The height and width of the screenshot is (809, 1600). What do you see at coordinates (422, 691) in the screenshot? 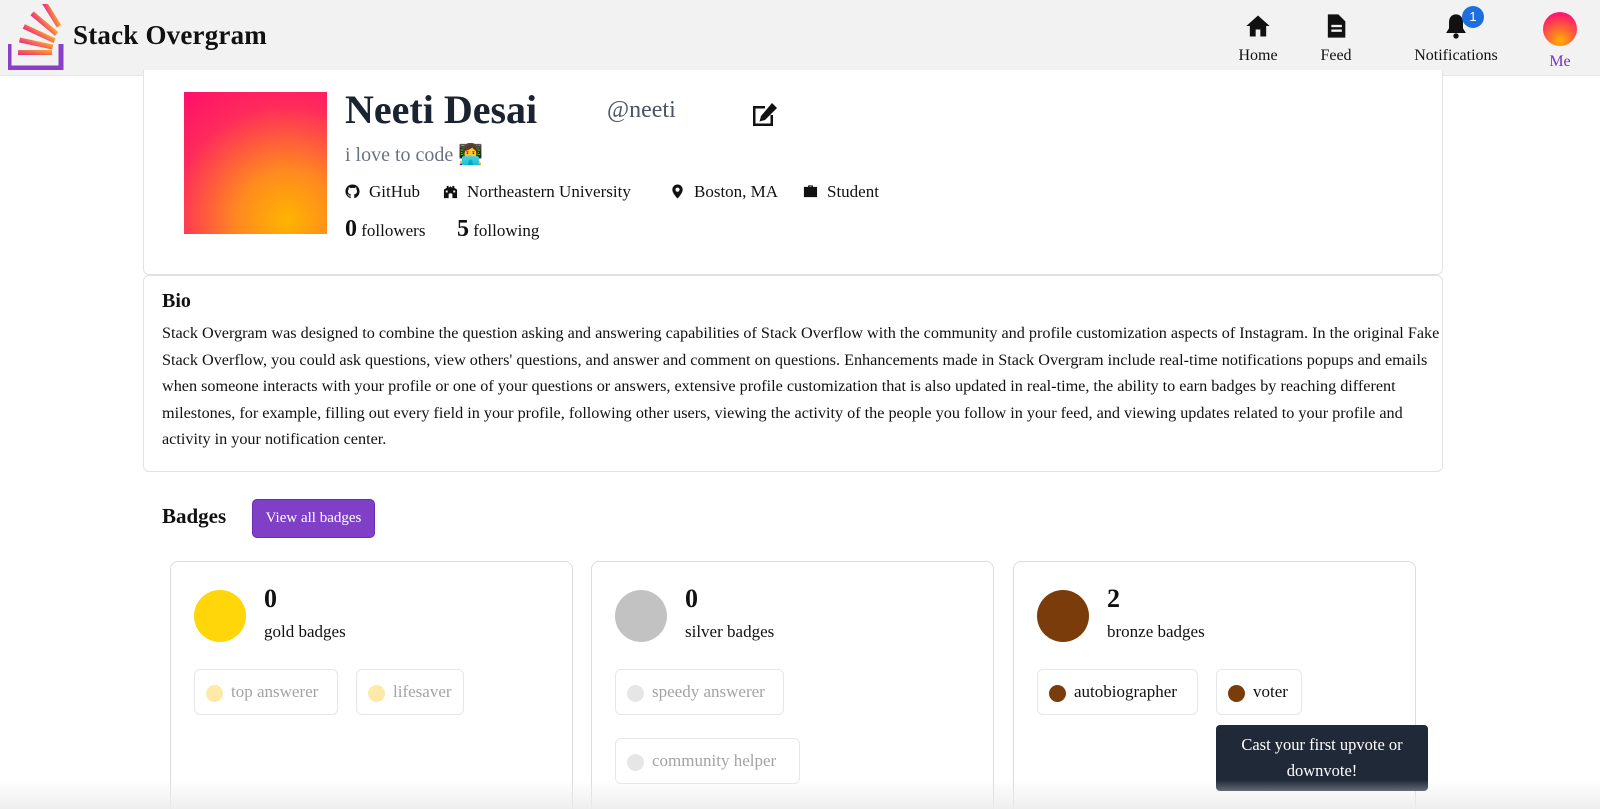
I see `badge-chip-label: lifesaver` at bounding box center [422, 691].